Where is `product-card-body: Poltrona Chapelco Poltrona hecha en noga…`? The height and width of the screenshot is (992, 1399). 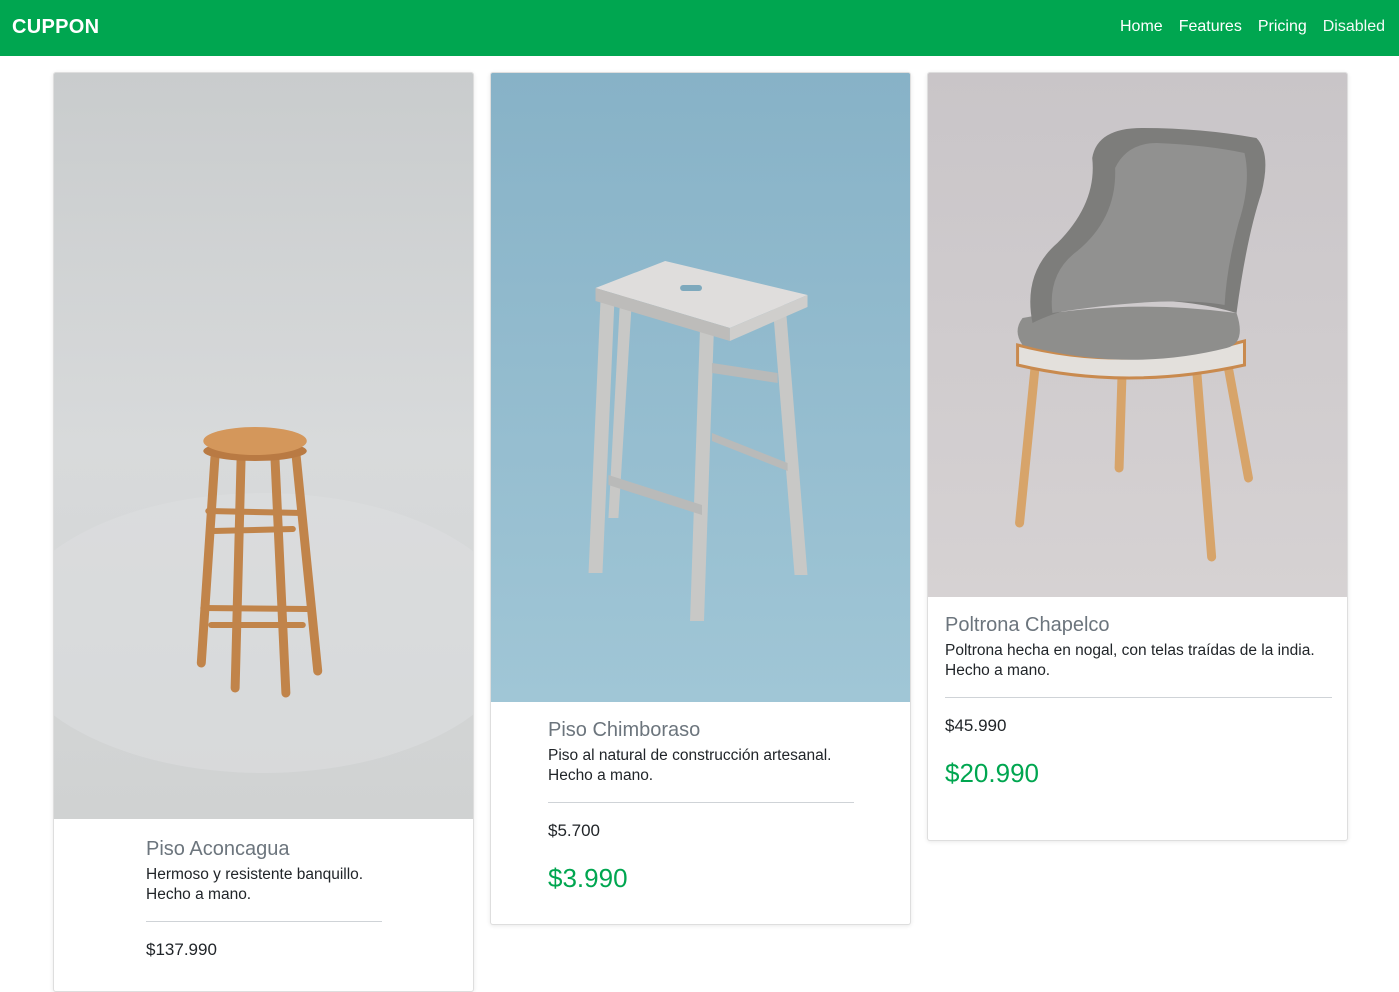
product-card-body: Poltrona Chapelco Poltrona hecha en noga… is located at coordinates (1138, 701).